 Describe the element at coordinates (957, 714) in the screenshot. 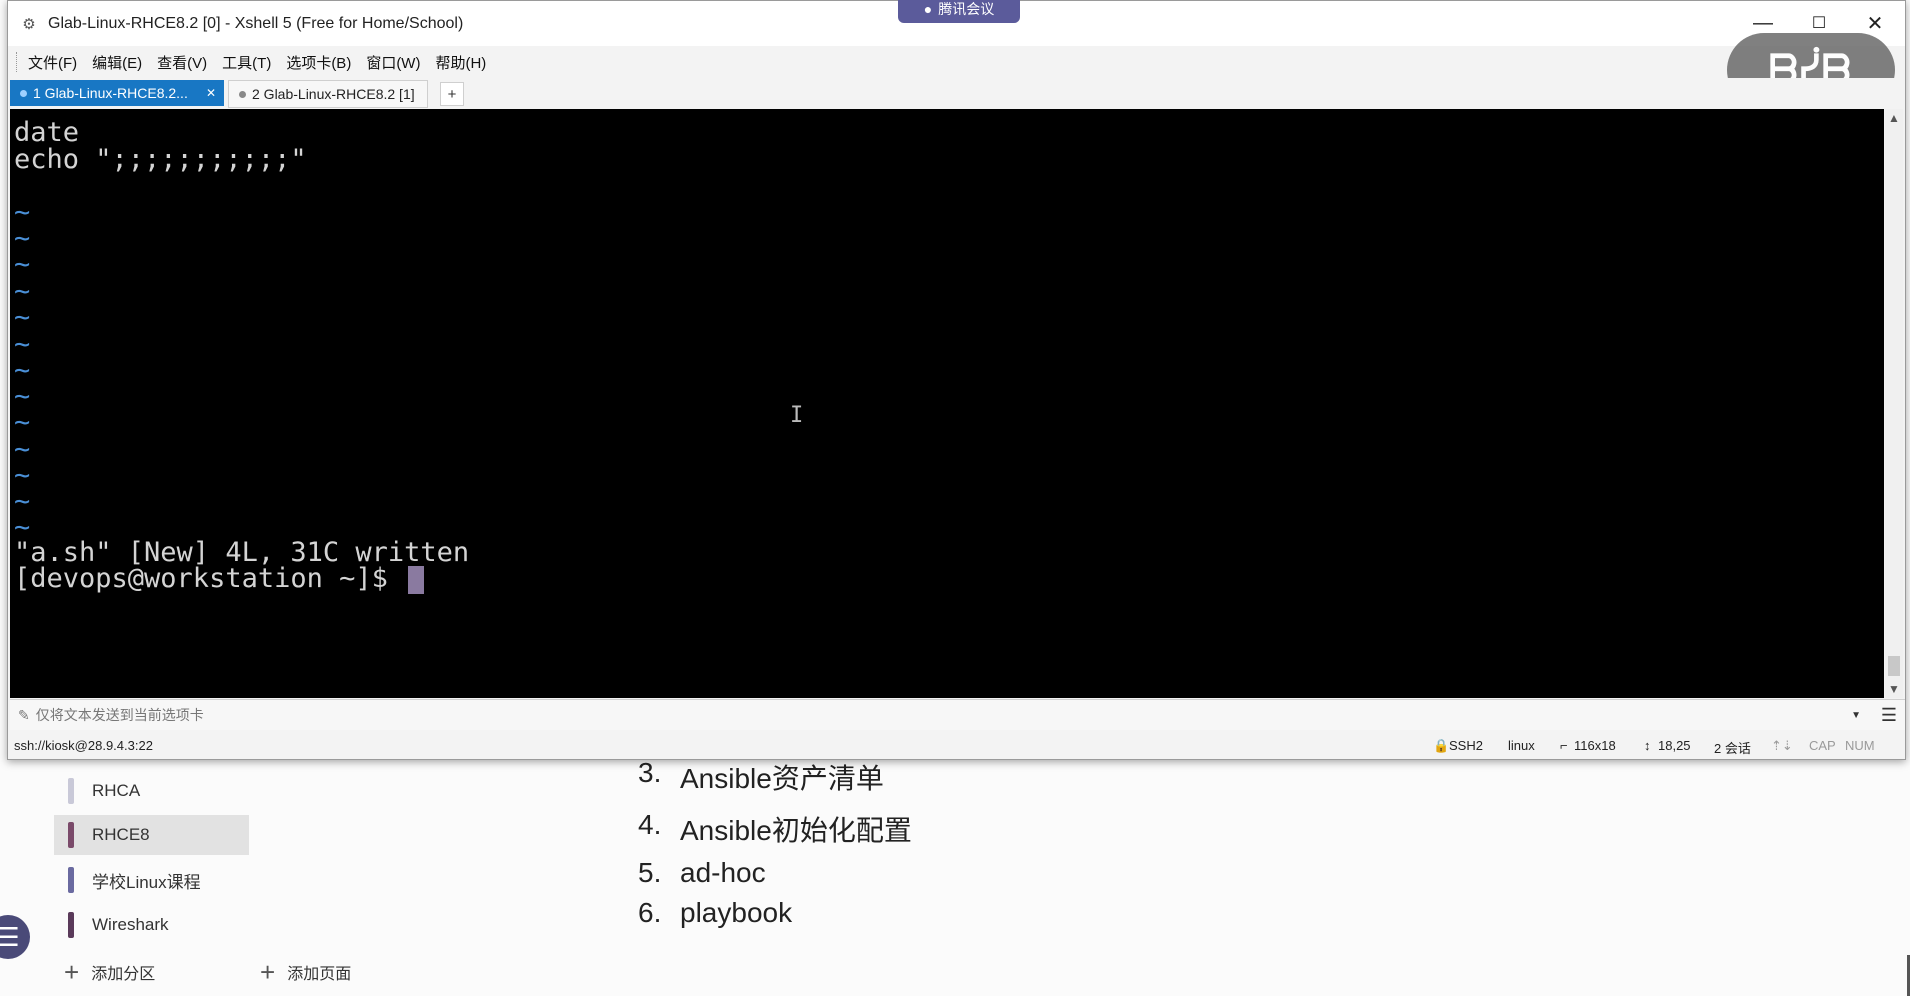

I see `compose-bar: ✎ 仅将文本发送到当前选项卡 ▼ ☰` at that location.